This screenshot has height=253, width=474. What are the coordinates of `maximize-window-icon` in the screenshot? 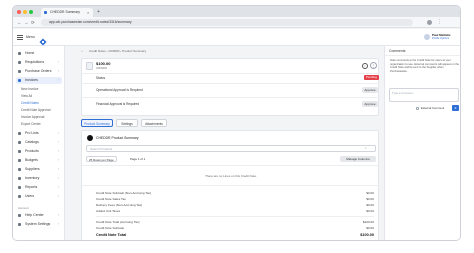 It's located at (31, 11).